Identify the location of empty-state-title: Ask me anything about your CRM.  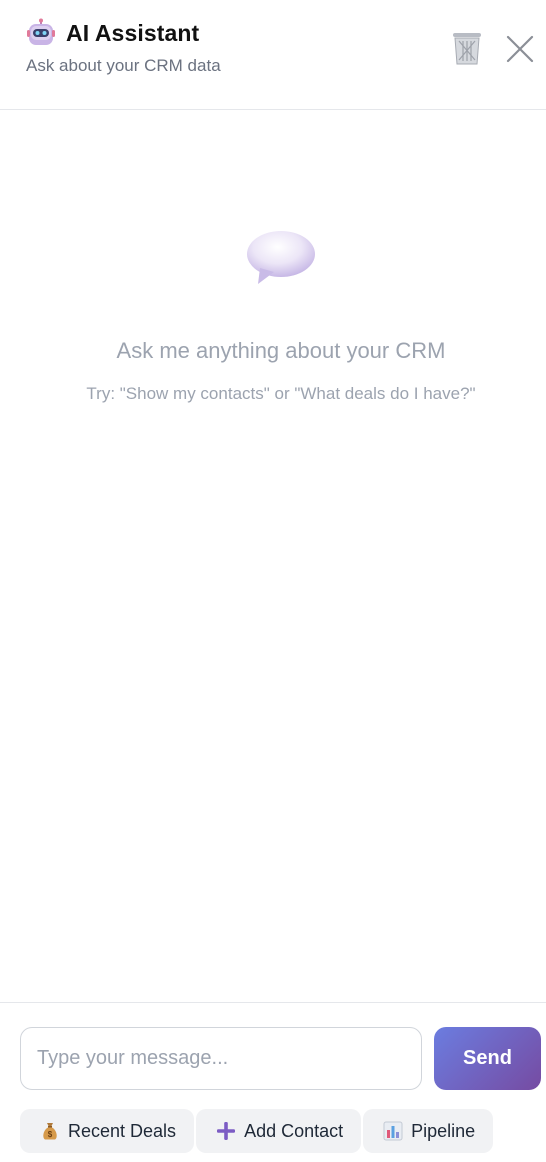
(281, 350).